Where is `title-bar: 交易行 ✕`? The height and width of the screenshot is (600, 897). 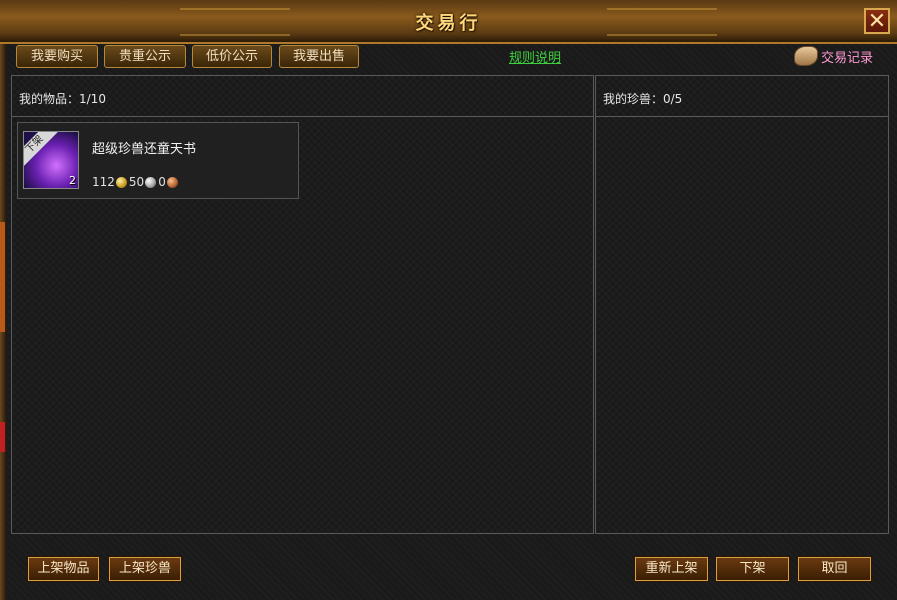 title-bar: 交易行 ✕ is located at coordinates (448, 22).